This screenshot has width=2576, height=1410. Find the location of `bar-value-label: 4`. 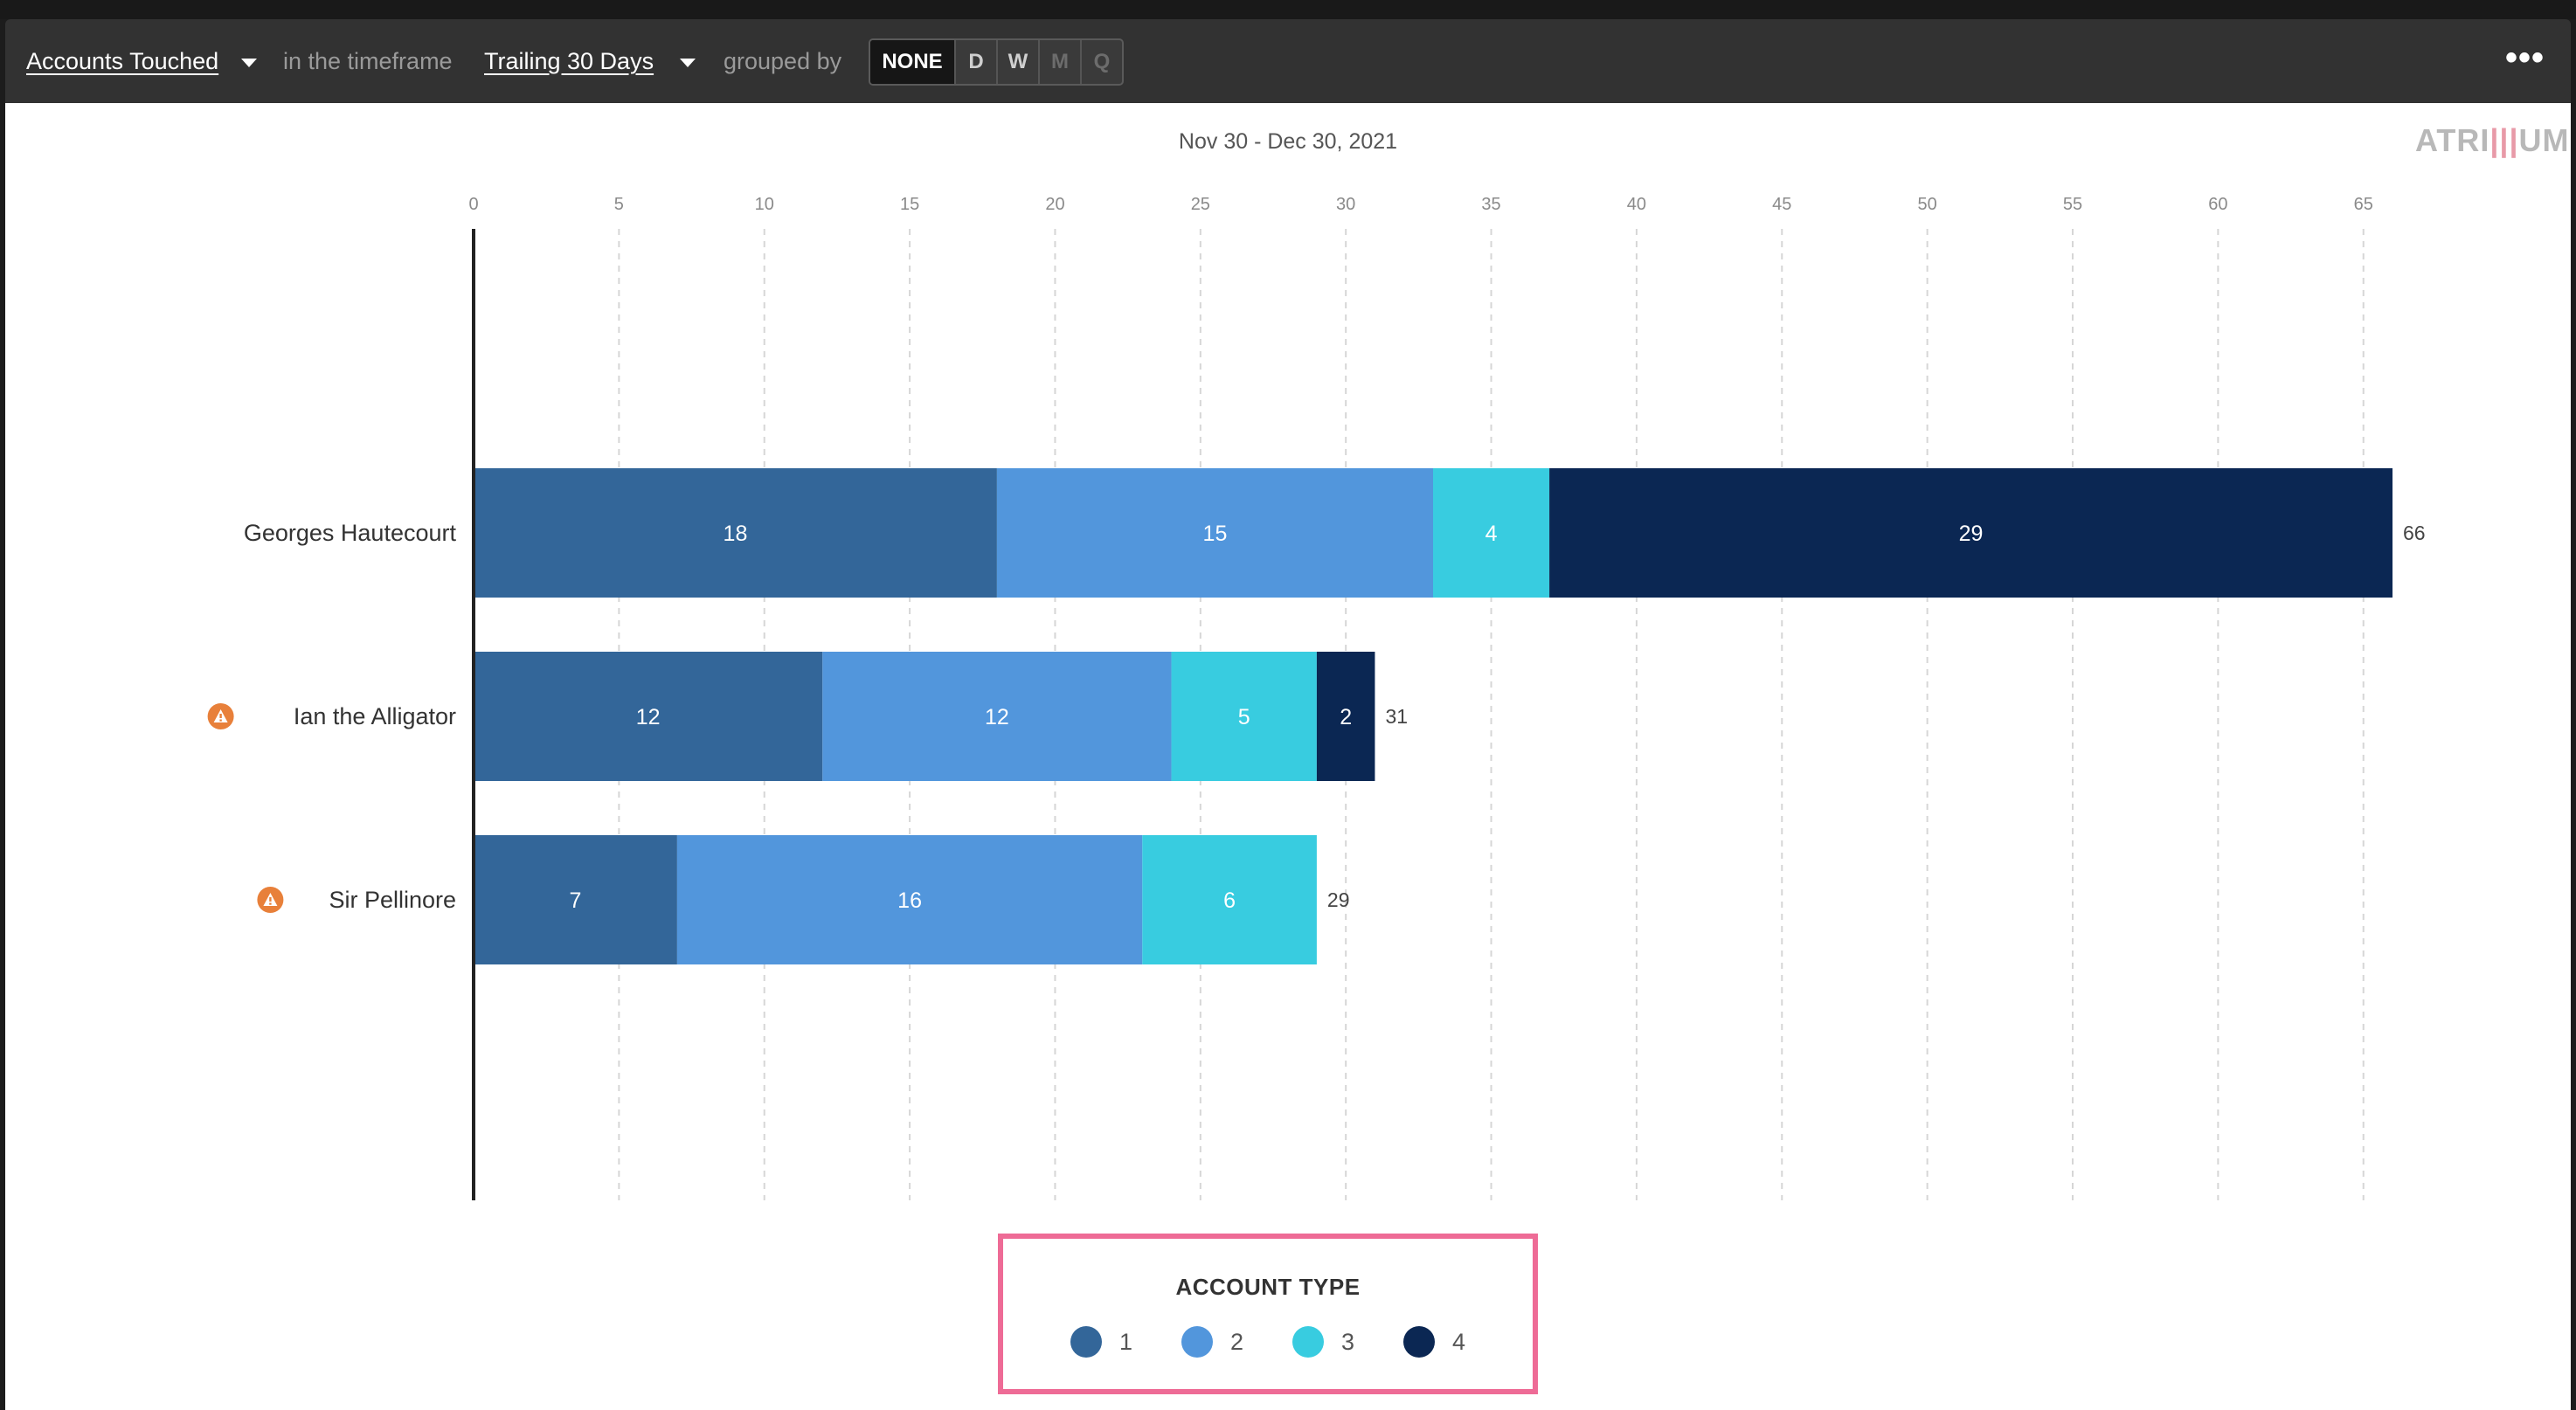

bar-value-label: 4 is located at coordinates (1491, 534).